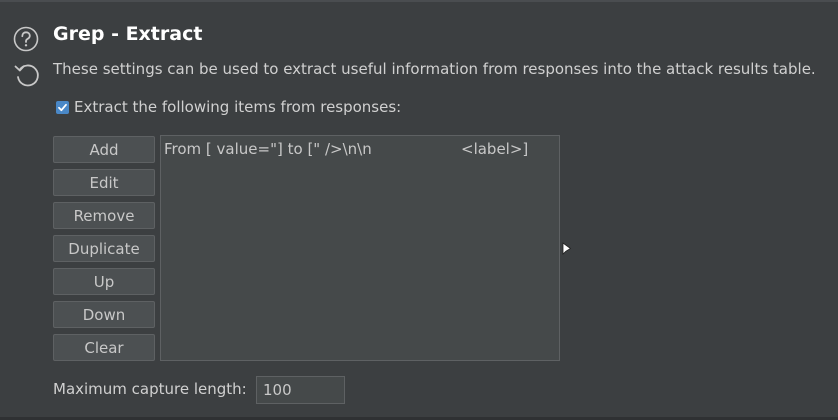 The width and height of the screenshot is (838, 420). Describe the element at coordinates (104, 347) in the screenshot. I see `clear-button: Clear` at that location.